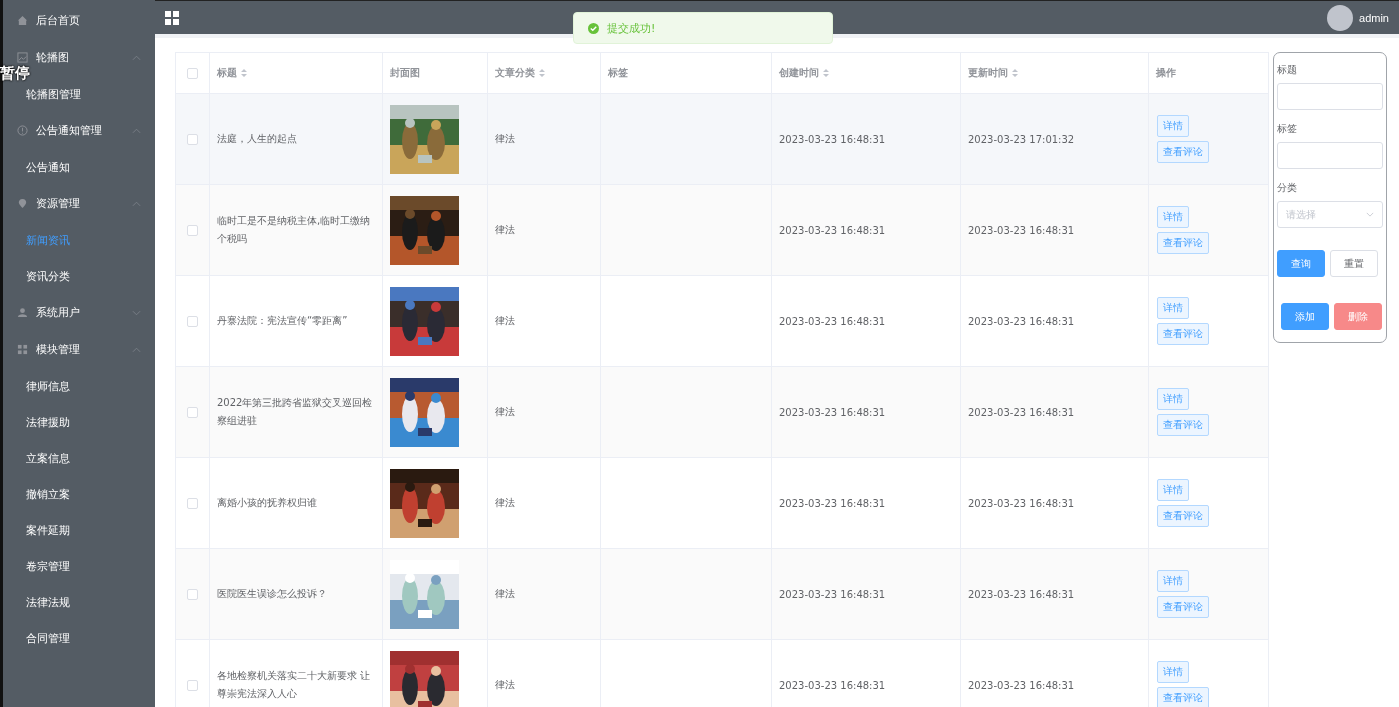  Describe the element at coordinates (1305, 316) in the screenshot. I see `primary-button: 添加` at that location.